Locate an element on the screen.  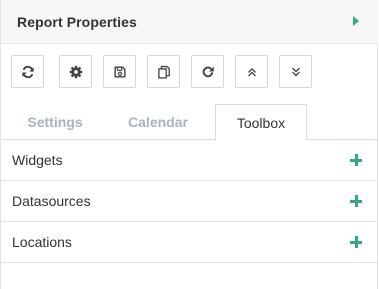
section-widgets: Widgets is located at coordinates (189, 160).